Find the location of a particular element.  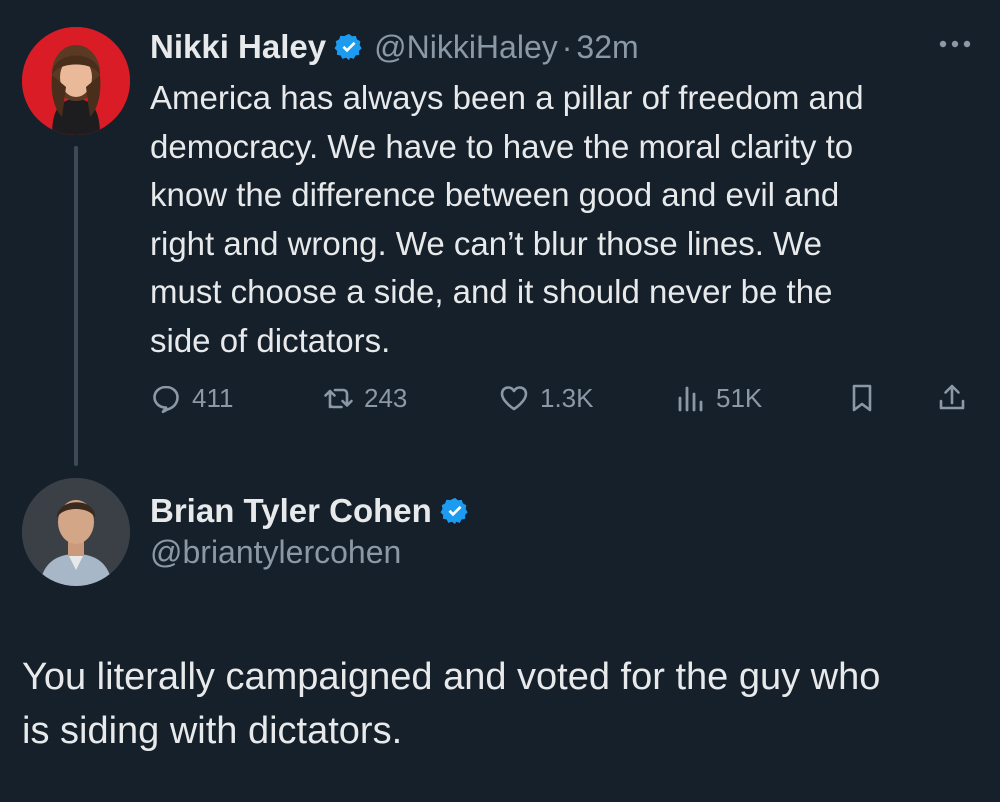

share-button is located at coordinates (952, 398).